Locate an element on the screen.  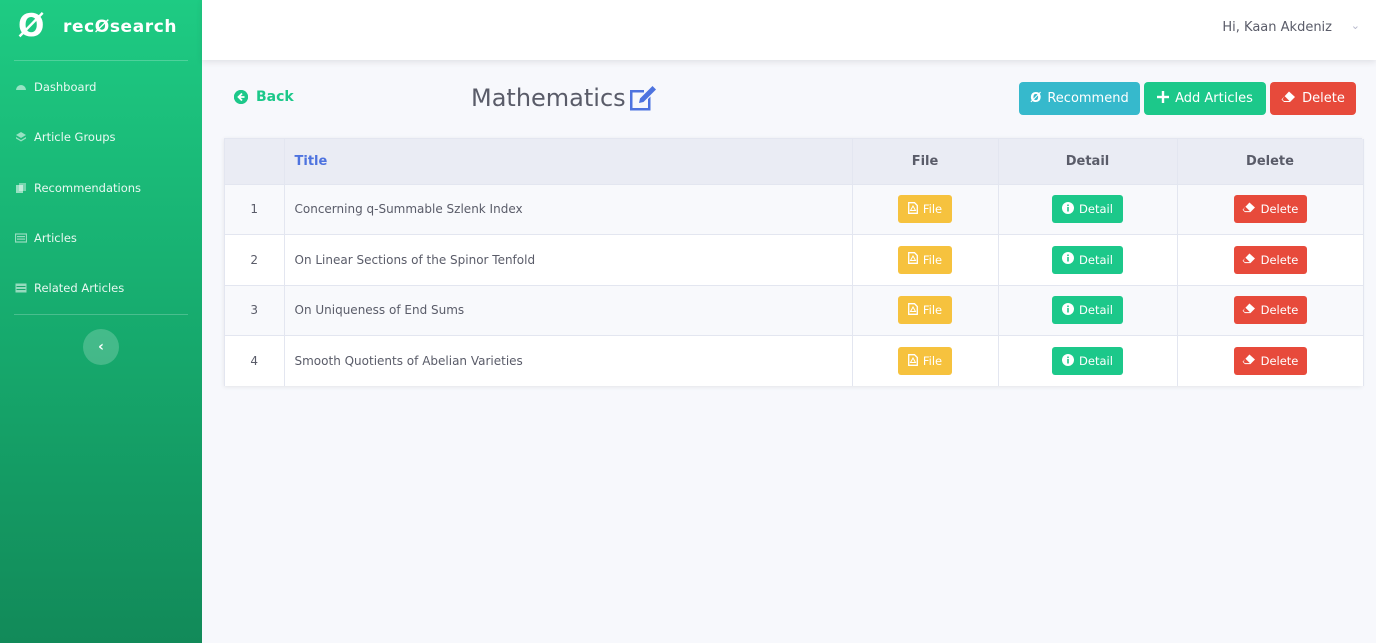
edit-icon is located at coordinates (643, 98).